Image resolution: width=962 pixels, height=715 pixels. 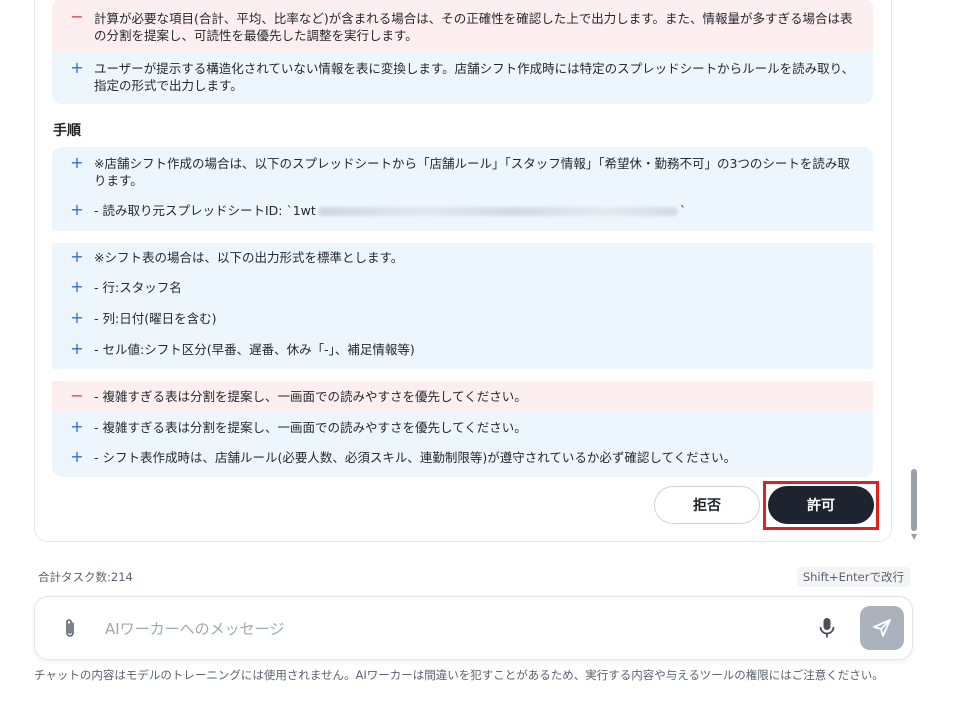 What do you see at coordinates (462, 287) in the screenshot?
I see `diff-row-added: + - 行:スタッフ名` at bounding box center [462, 287].